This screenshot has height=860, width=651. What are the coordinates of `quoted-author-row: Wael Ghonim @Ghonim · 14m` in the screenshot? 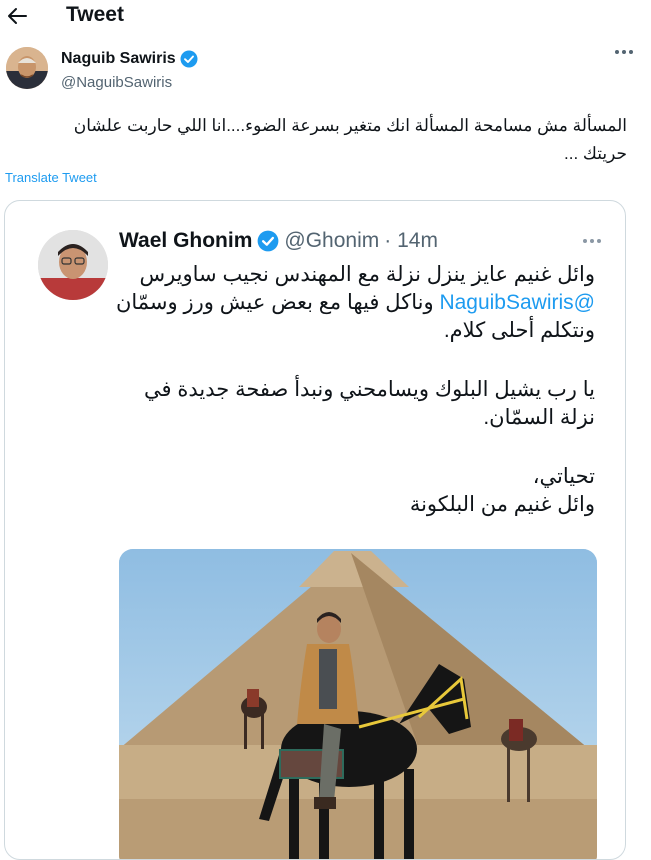 It's located at (278, 241).